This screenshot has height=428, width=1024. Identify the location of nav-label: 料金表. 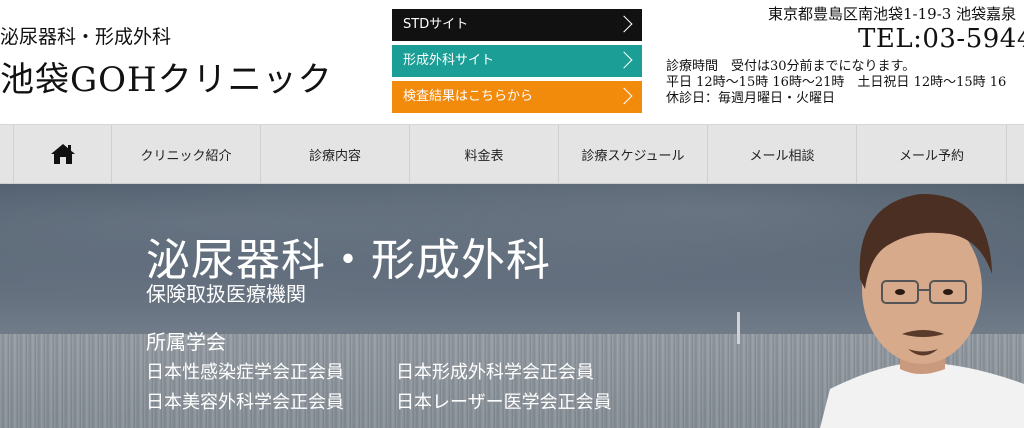
(484, 156).